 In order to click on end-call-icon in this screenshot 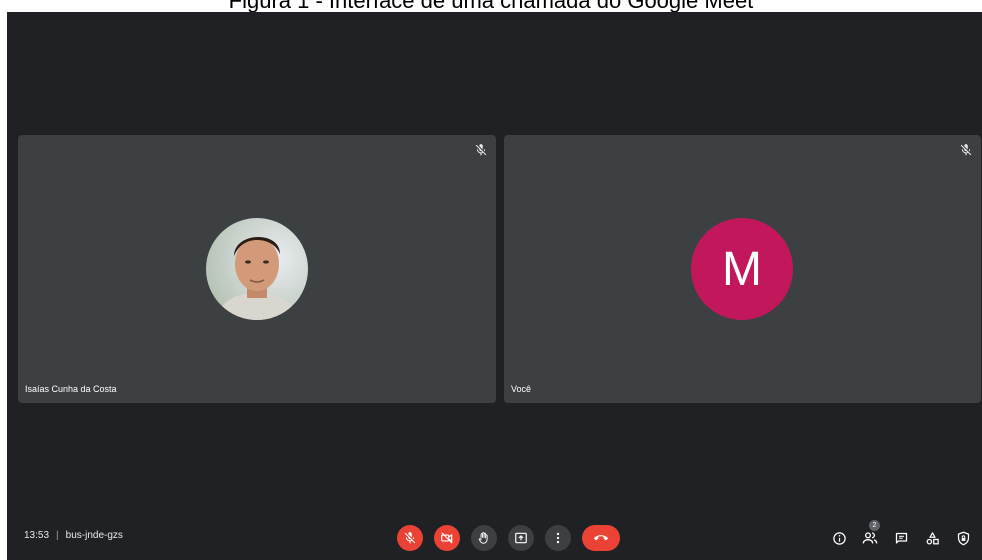, I will do `click(601, 538)`.